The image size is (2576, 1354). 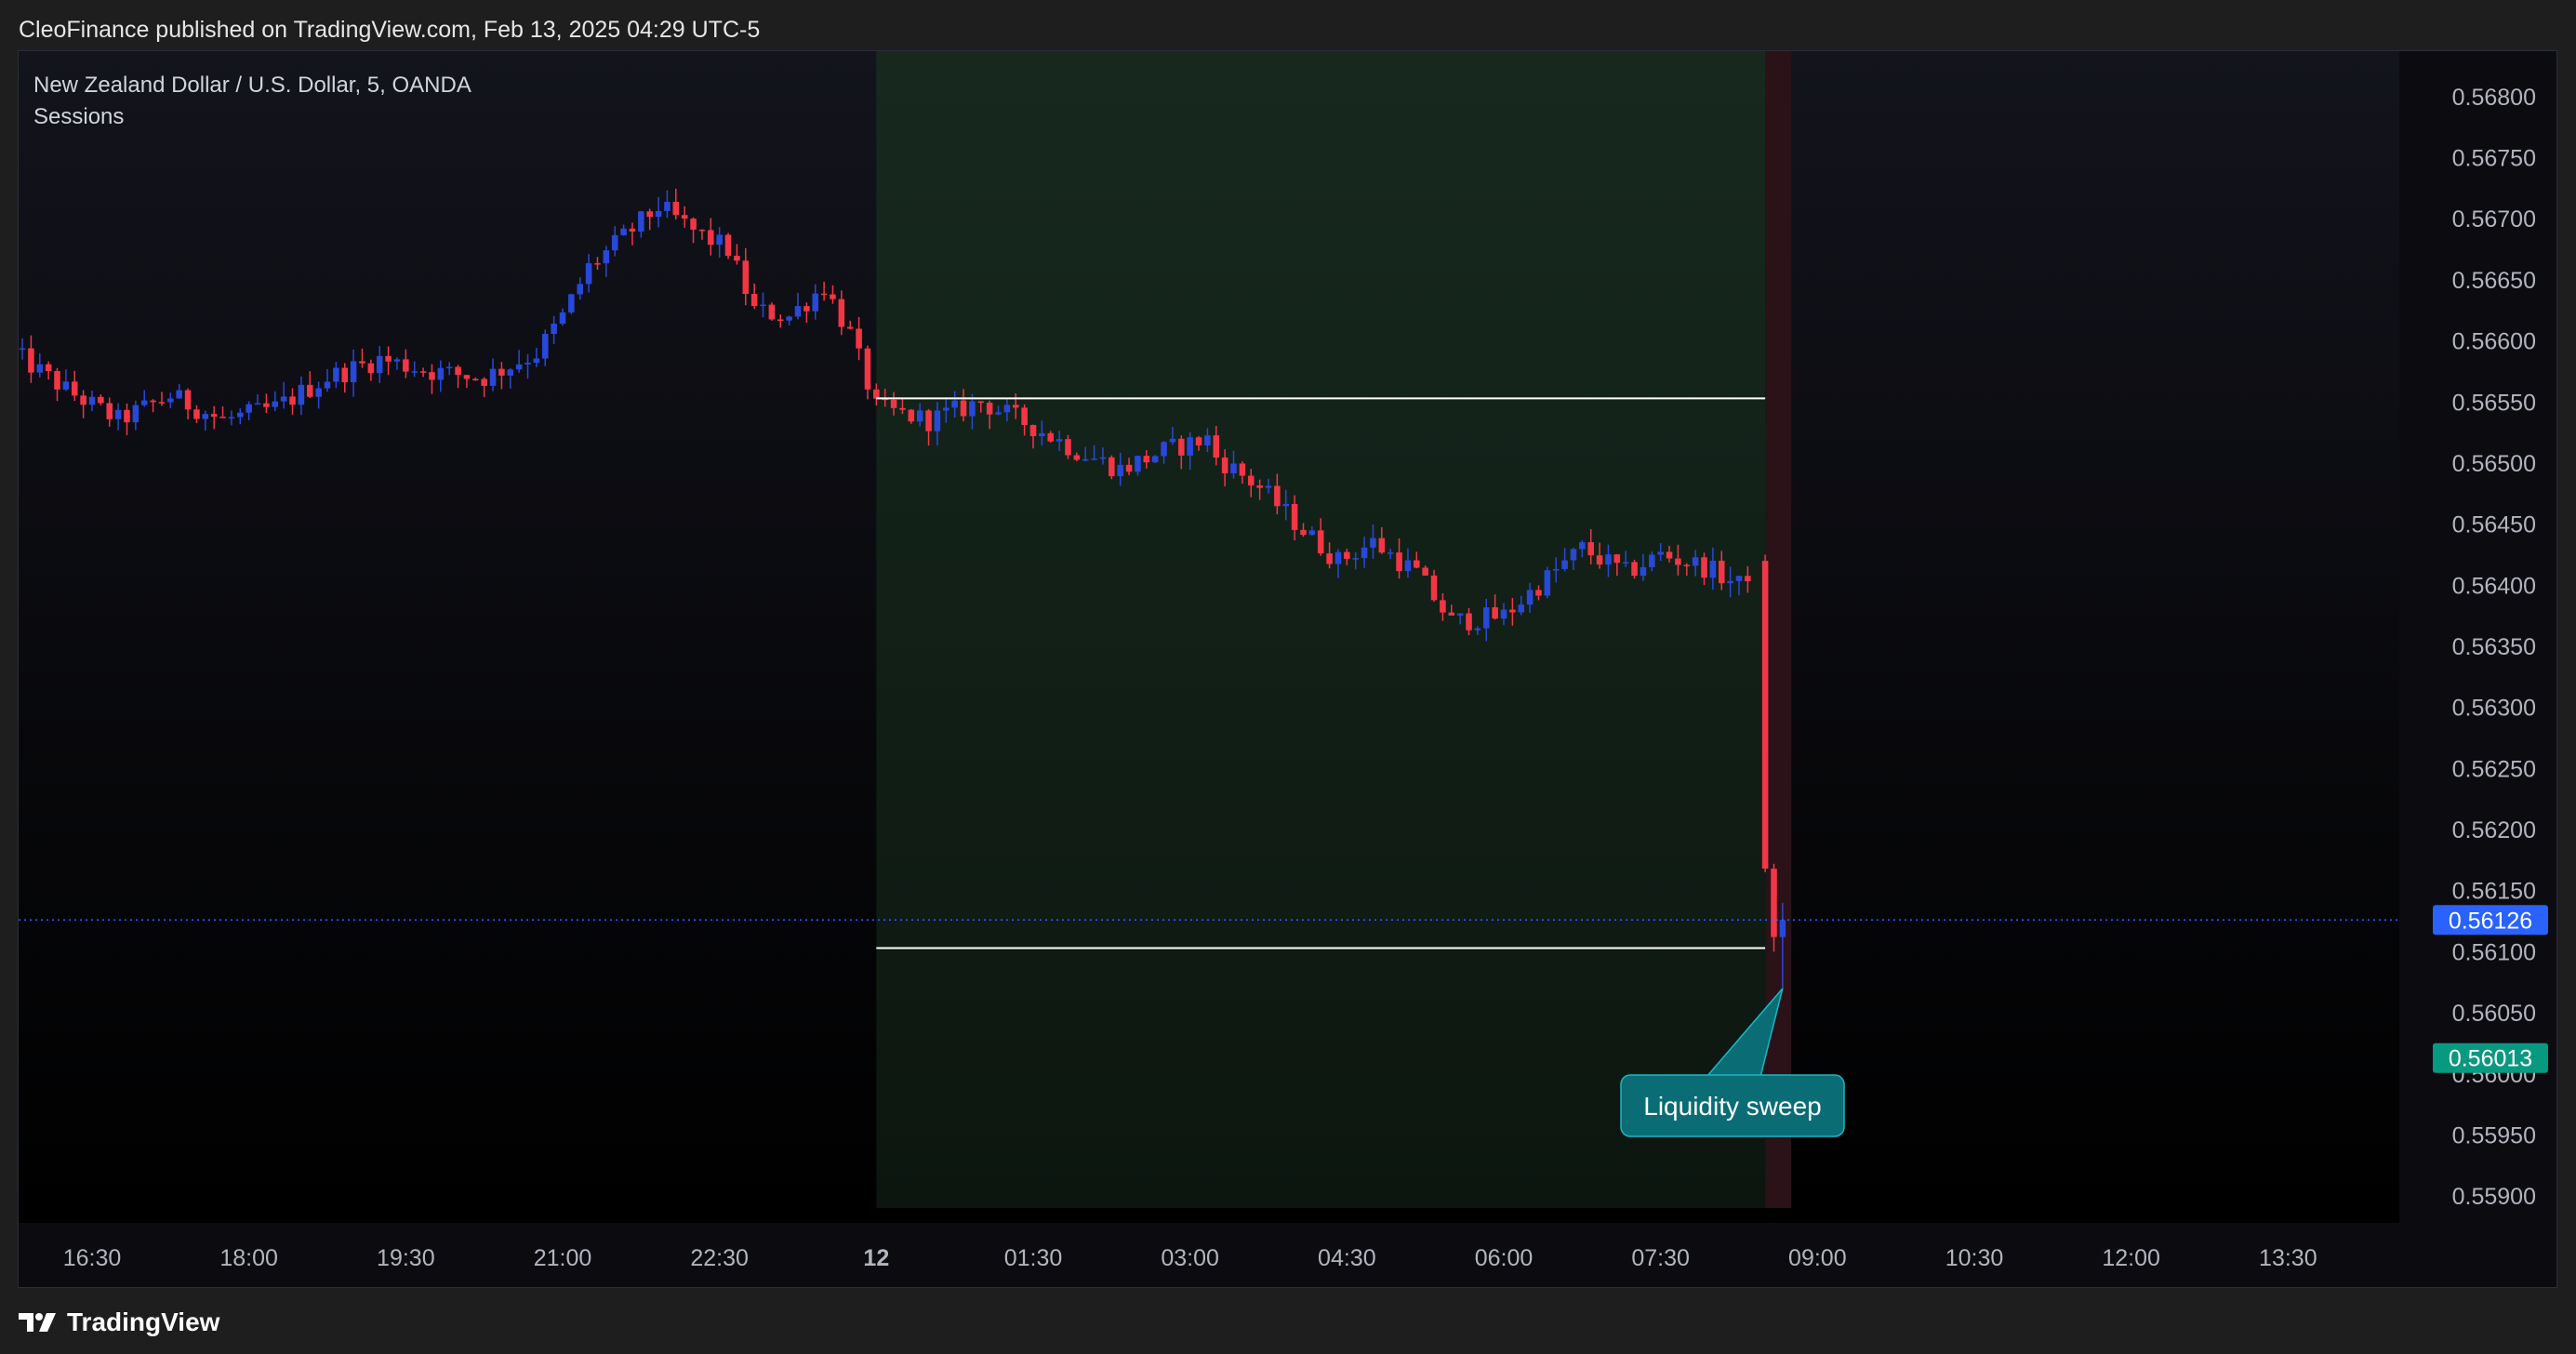 I want to click on indicator-label: Sessions, so click(x=252, y=117).